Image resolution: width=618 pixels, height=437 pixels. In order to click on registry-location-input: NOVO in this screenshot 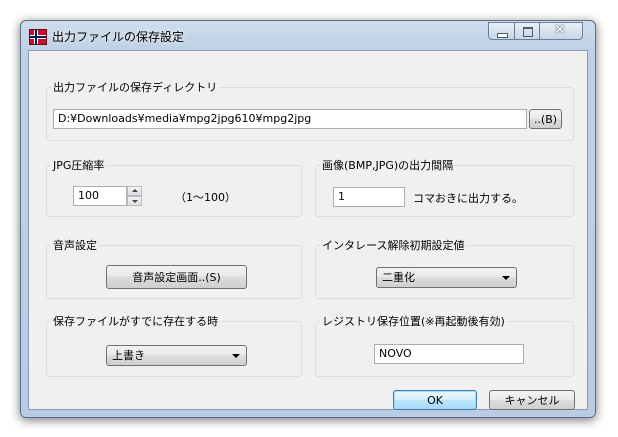, I will do `click(449, 354)`.